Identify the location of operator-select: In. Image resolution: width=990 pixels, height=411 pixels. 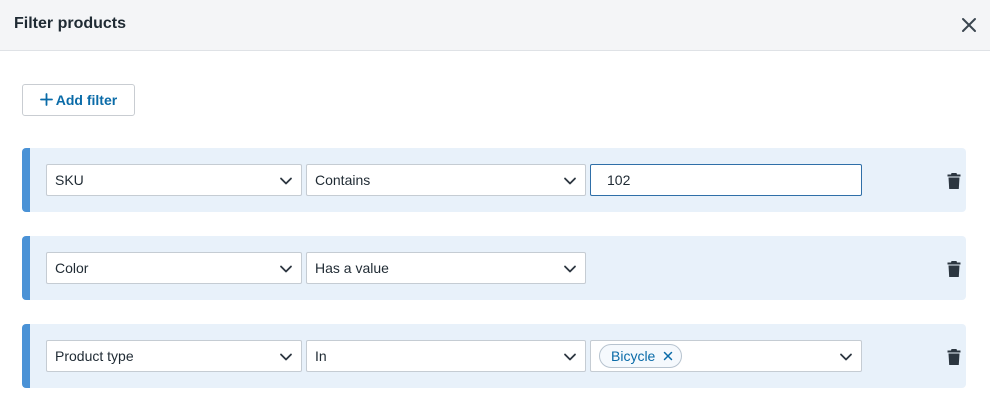
(446, 356).